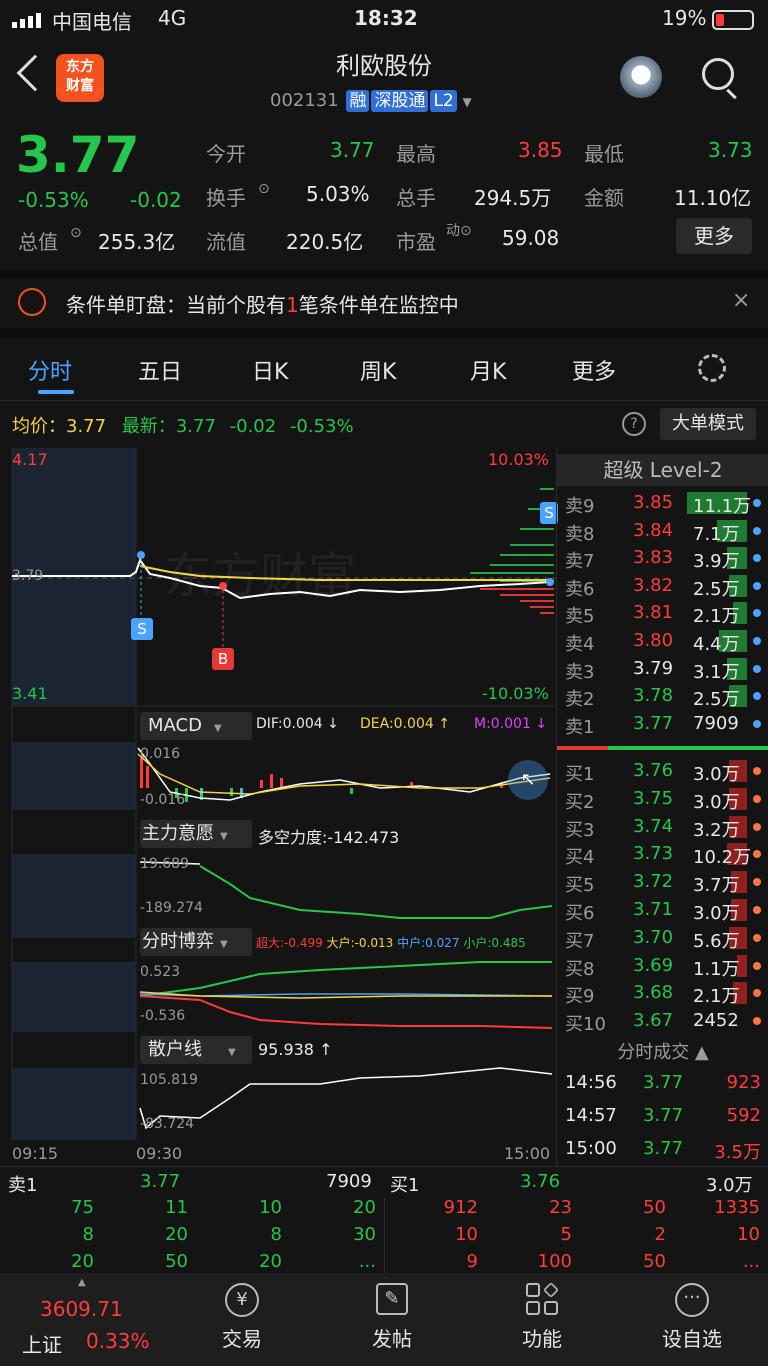  Describe the element at coordinates (466, 102) in the screenshot. I see `chevron-down-icon: ▼` at that location.